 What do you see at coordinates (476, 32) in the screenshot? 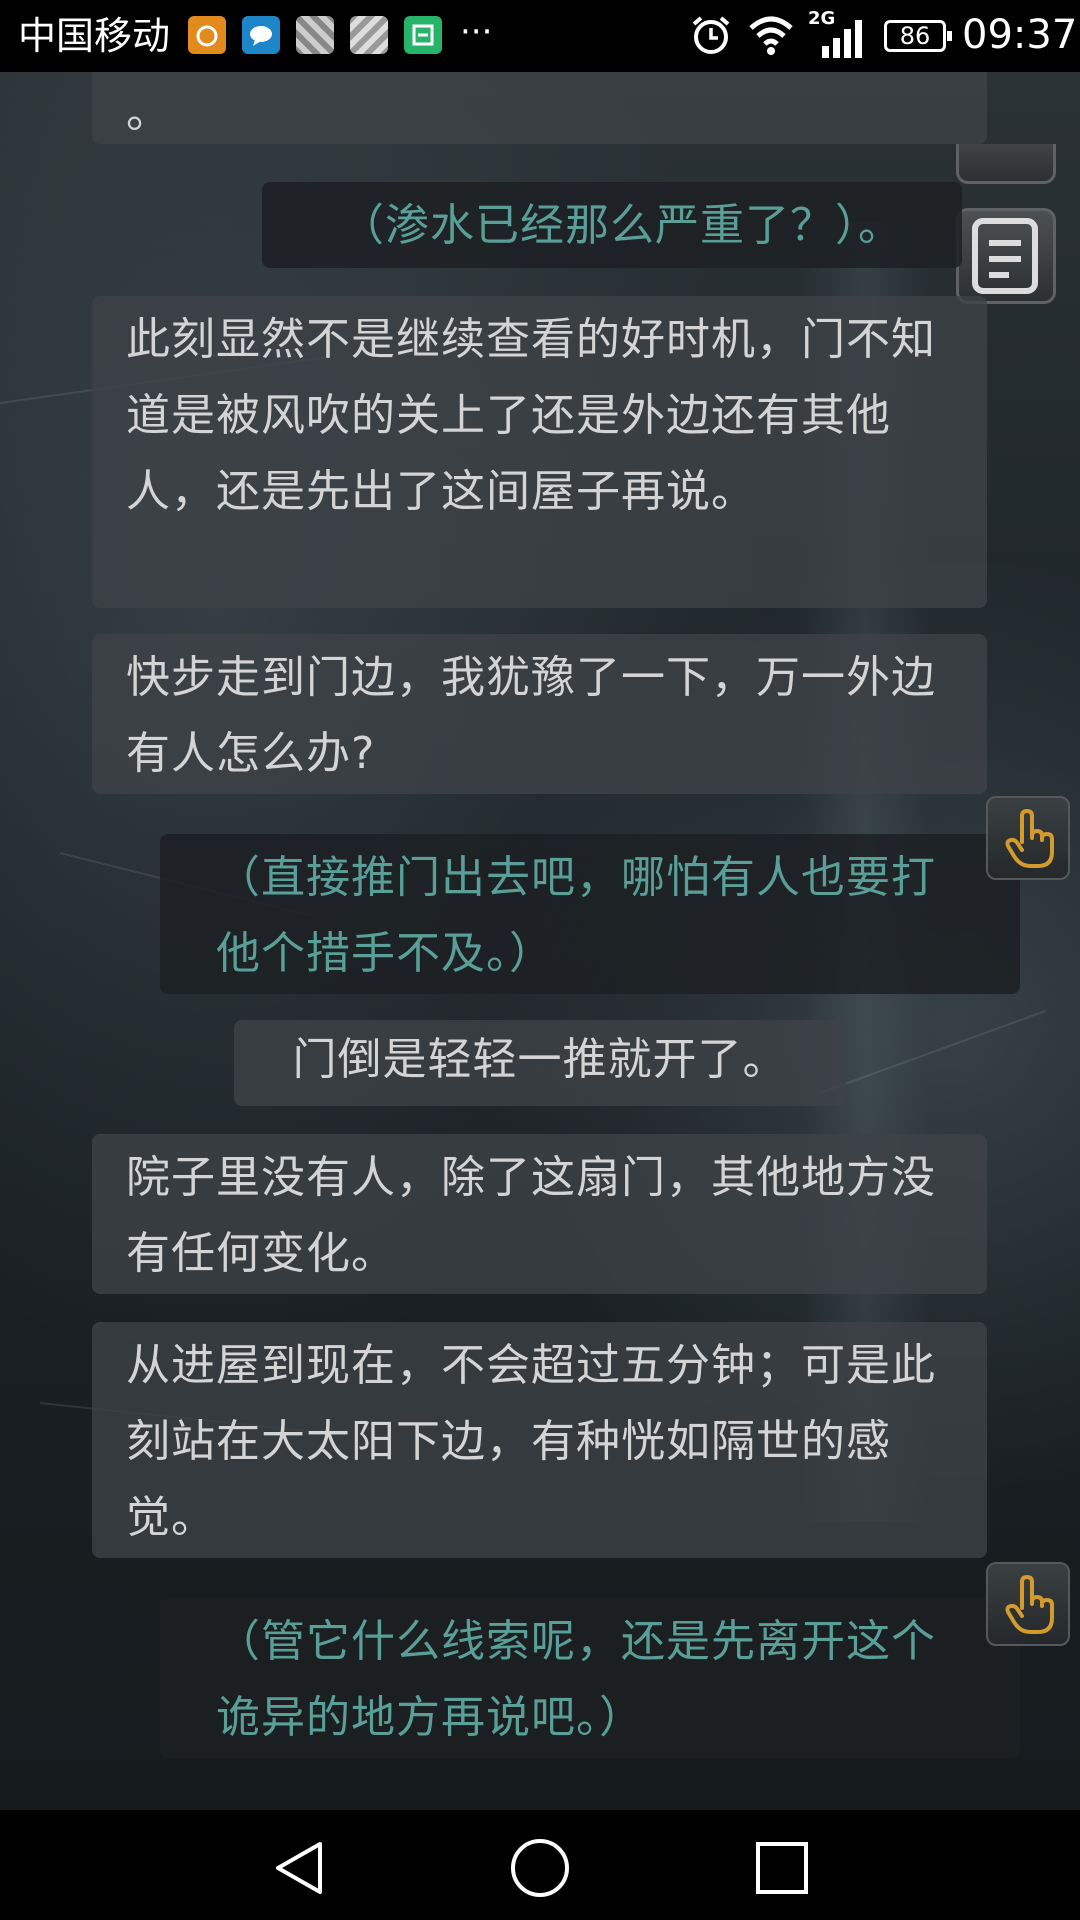
I see `notification-overflow: ···` at bounding box center [476, 32].